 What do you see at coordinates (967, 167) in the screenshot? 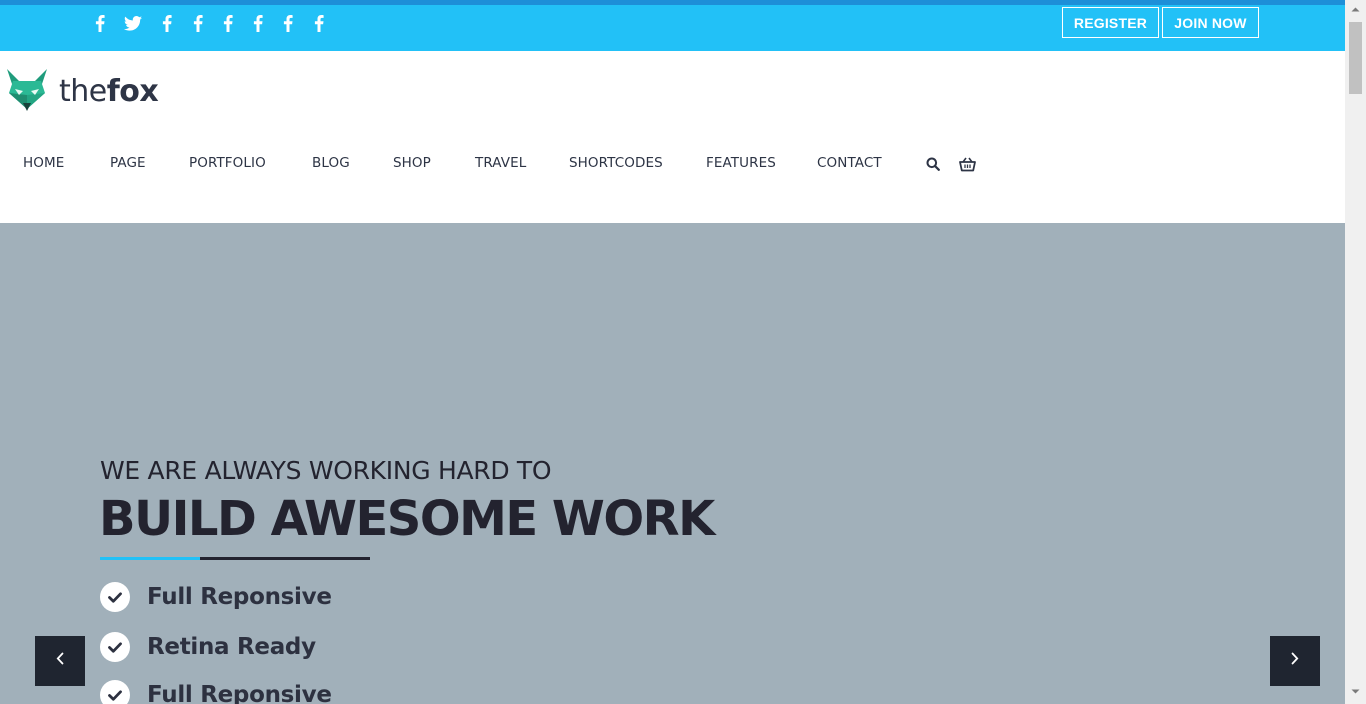
I see `basket-icon` at bounding box center [967, 167].